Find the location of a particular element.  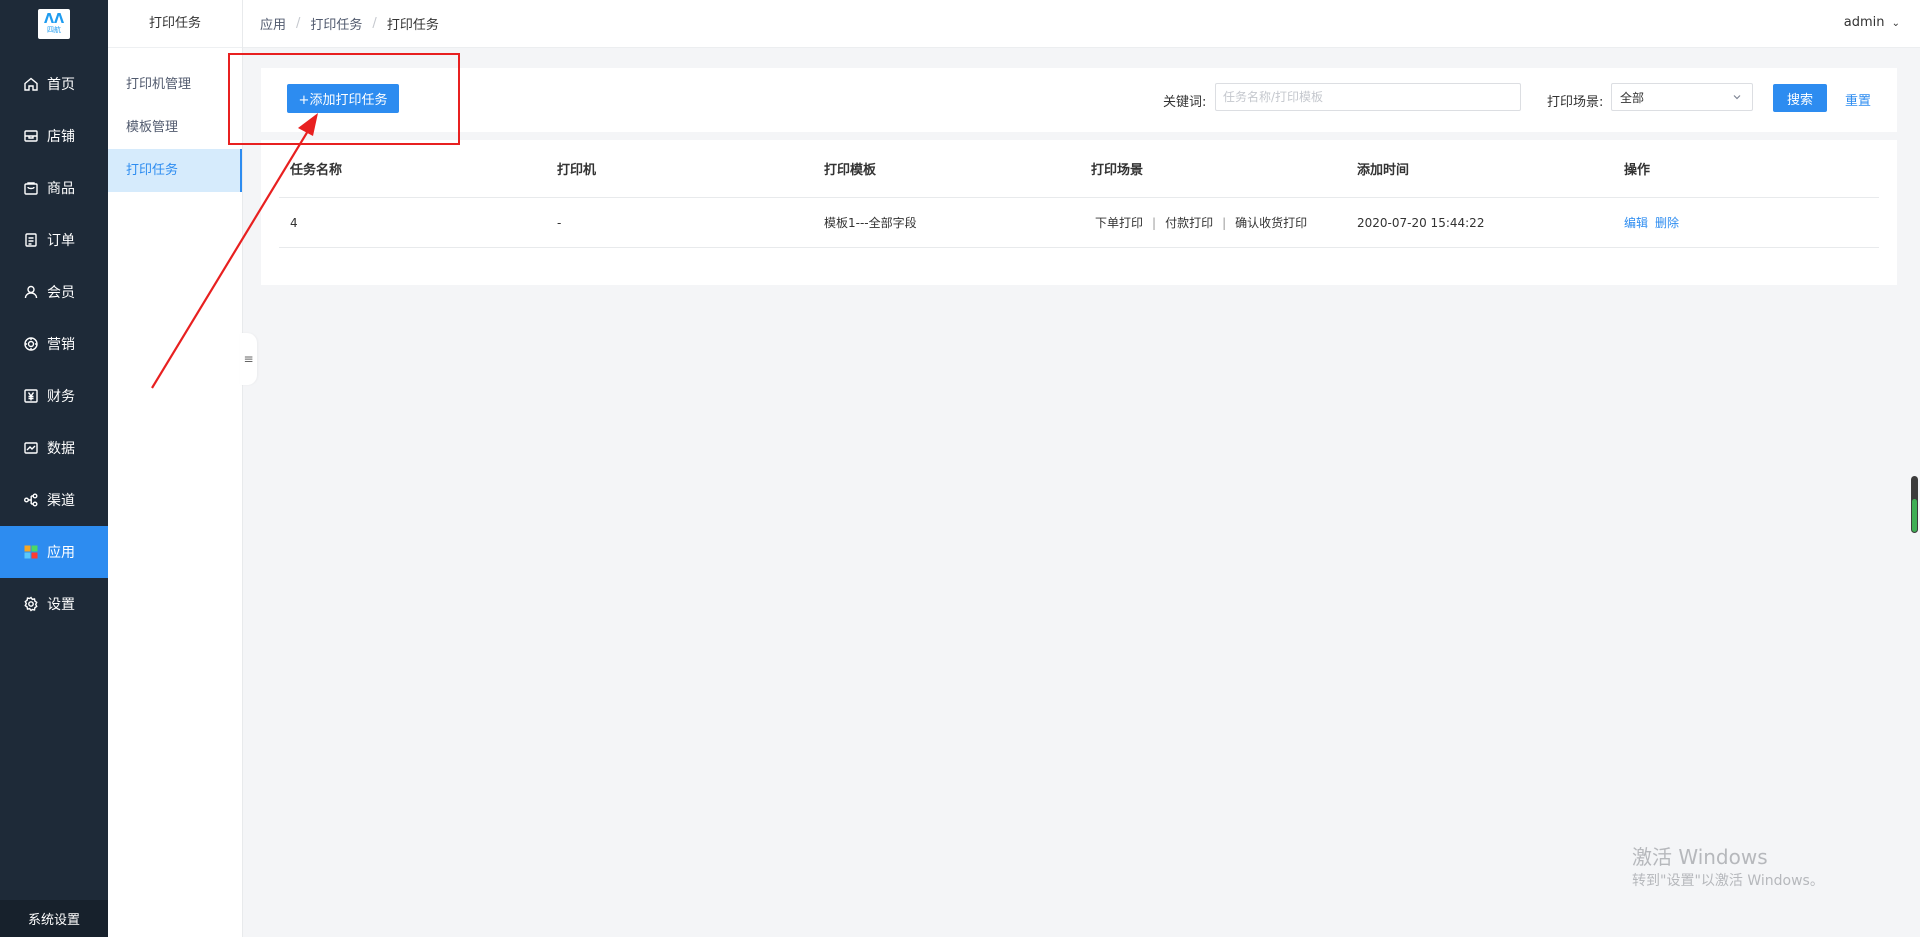

nav-item-data: 数据 is located at coordinates (54, 448).